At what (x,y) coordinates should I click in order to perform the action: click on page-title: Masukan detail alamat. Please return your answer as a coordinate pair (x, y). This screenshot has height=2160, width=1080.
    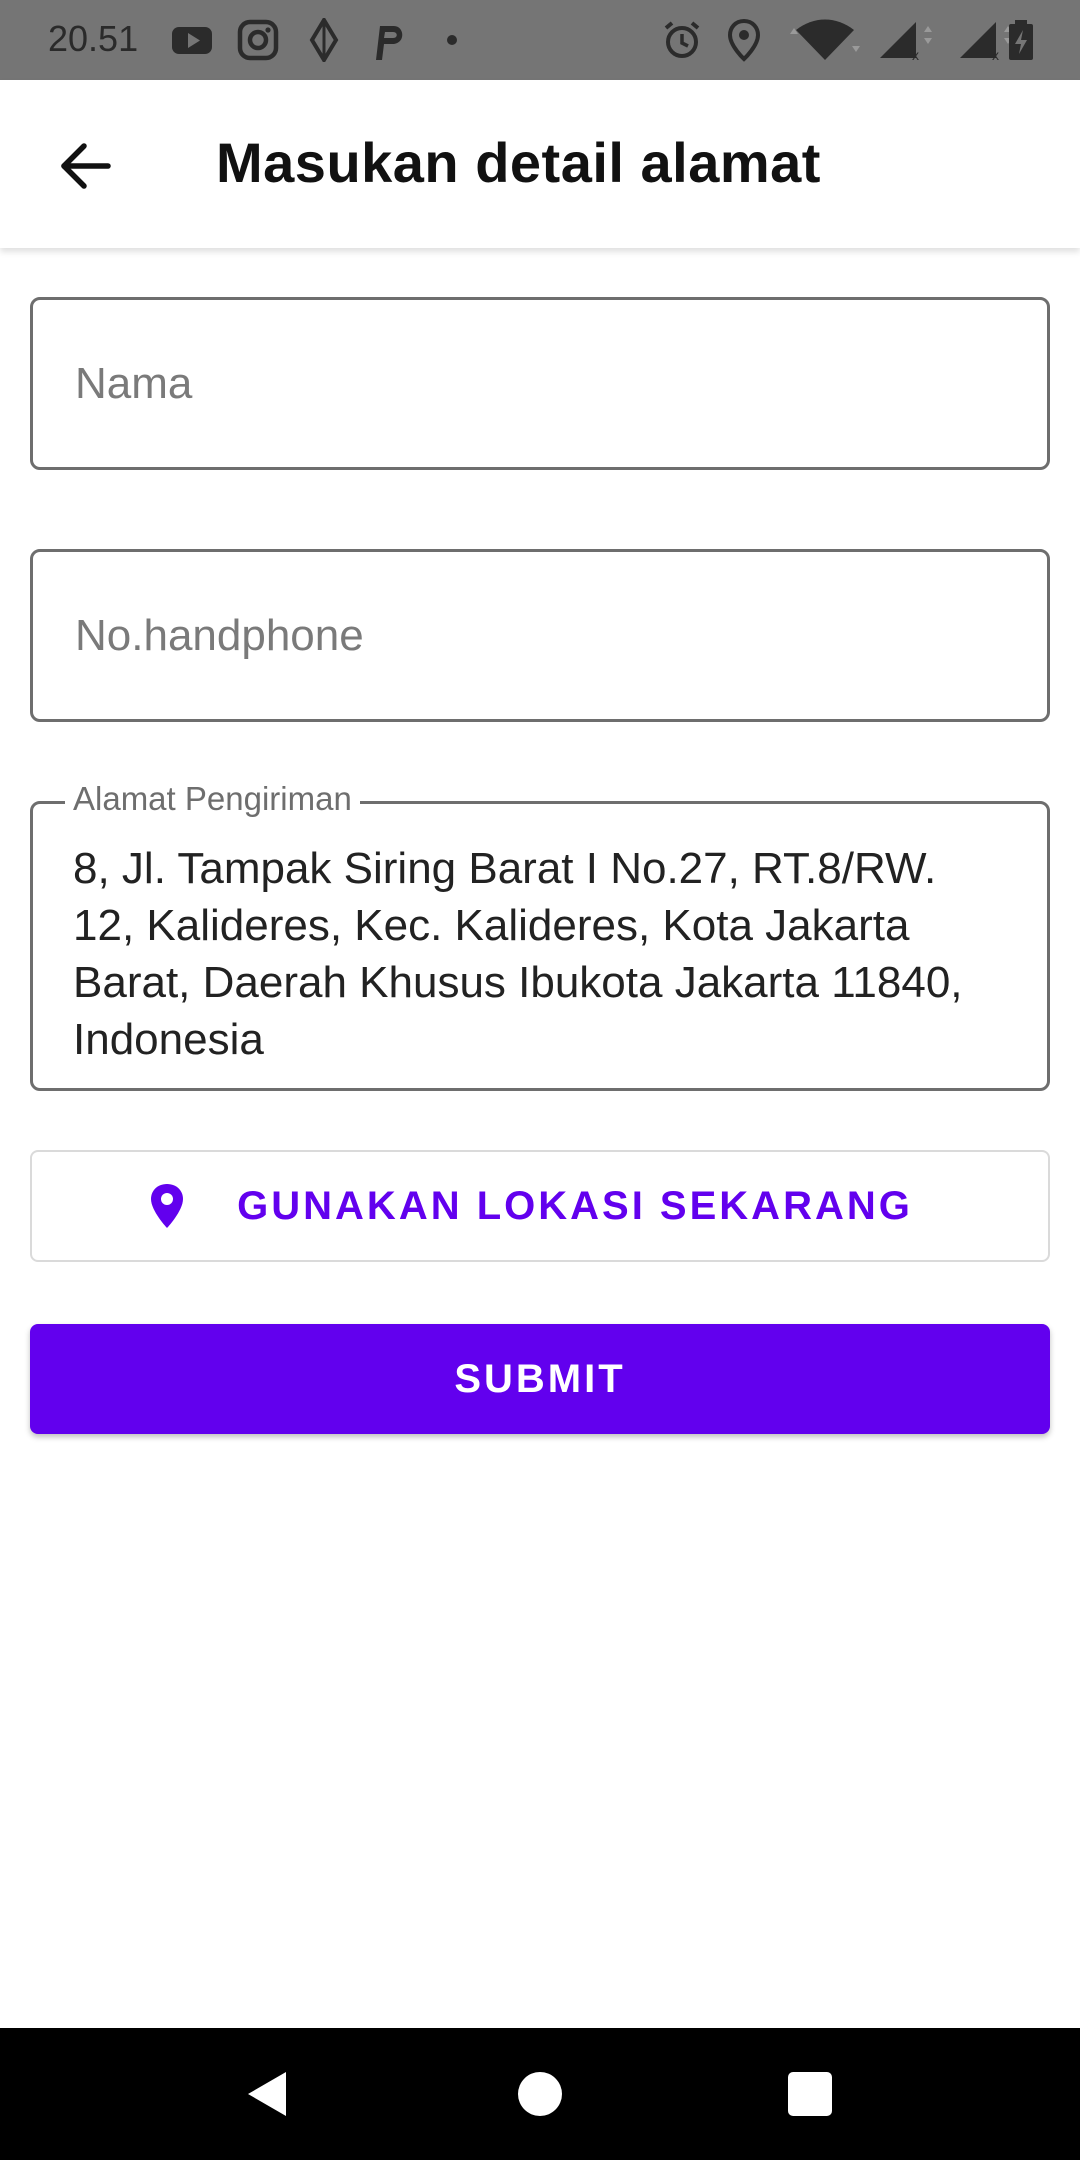
    Looking at the image, I should click on (518, 162).